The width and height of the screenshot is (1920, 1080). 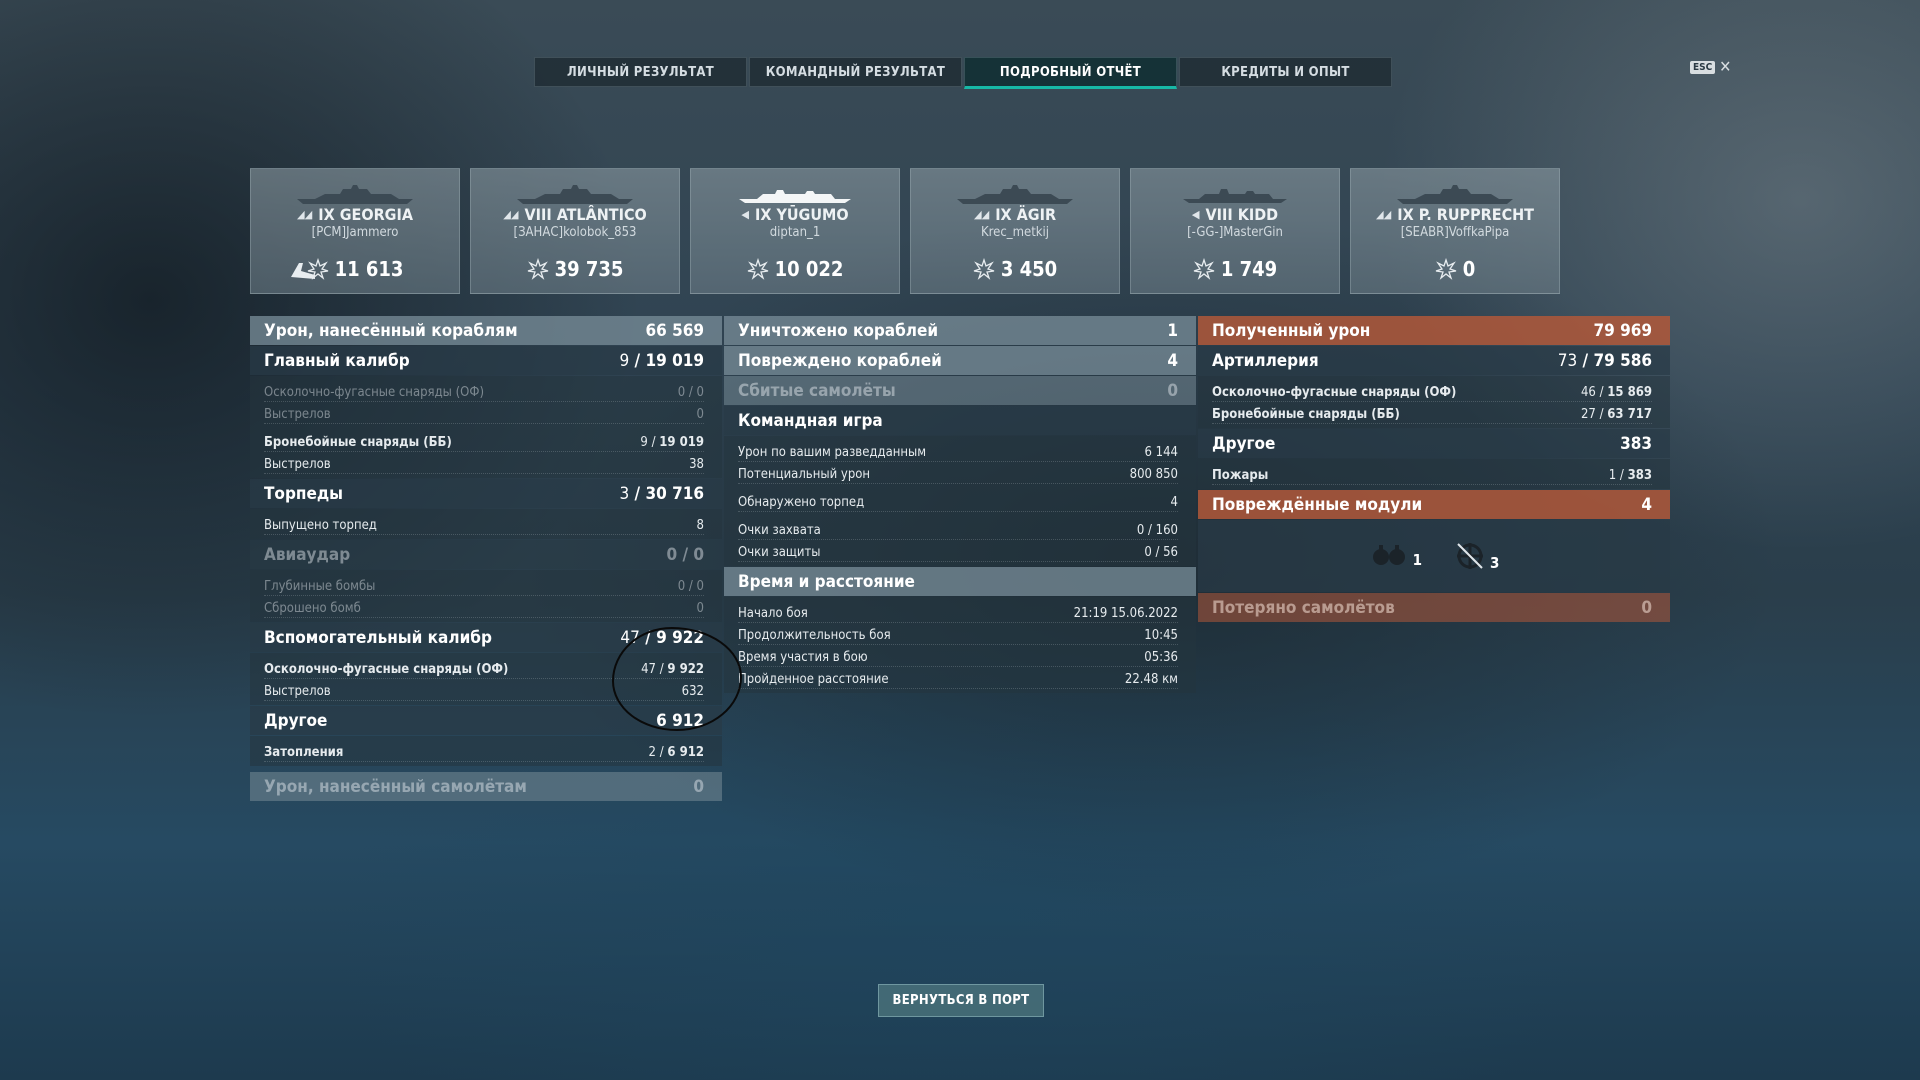 I want to click on ship-card: ◀ VIII KIDD [-GG-]MasterGin 1 749, so click(x=1235, y=231).